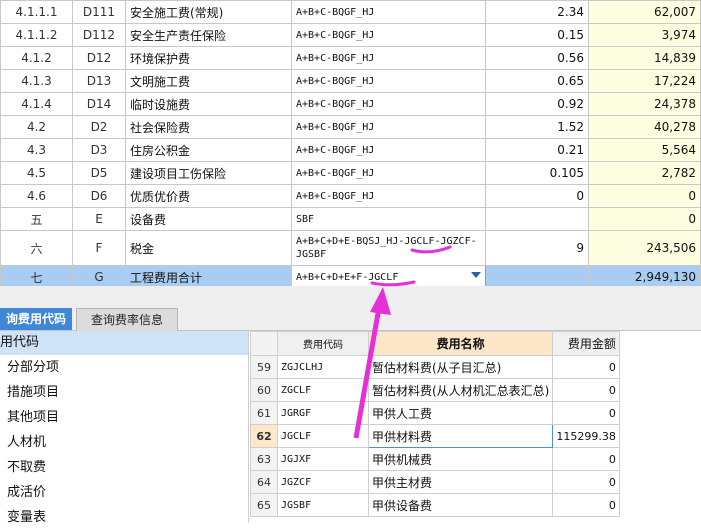  What do you see at coordinates (460, 343) in the screenshot?
I see `column-header-name: 费用名称` at bounding box center [460, 343].